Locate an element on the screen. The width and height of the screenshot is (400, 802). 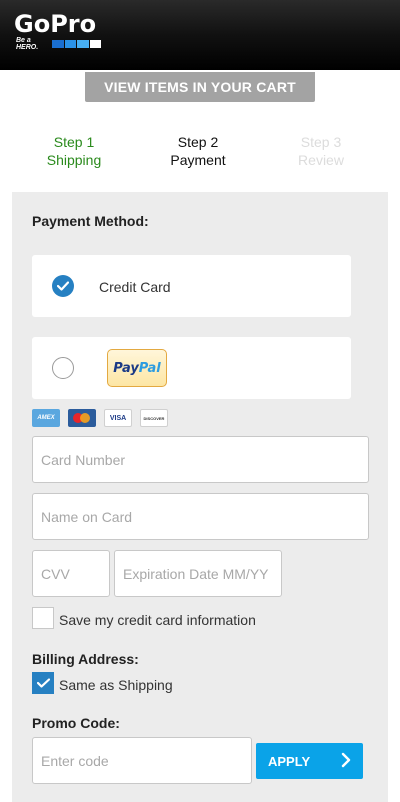
payment-method-title: Payment Method: is located at coordinates (90, 221).